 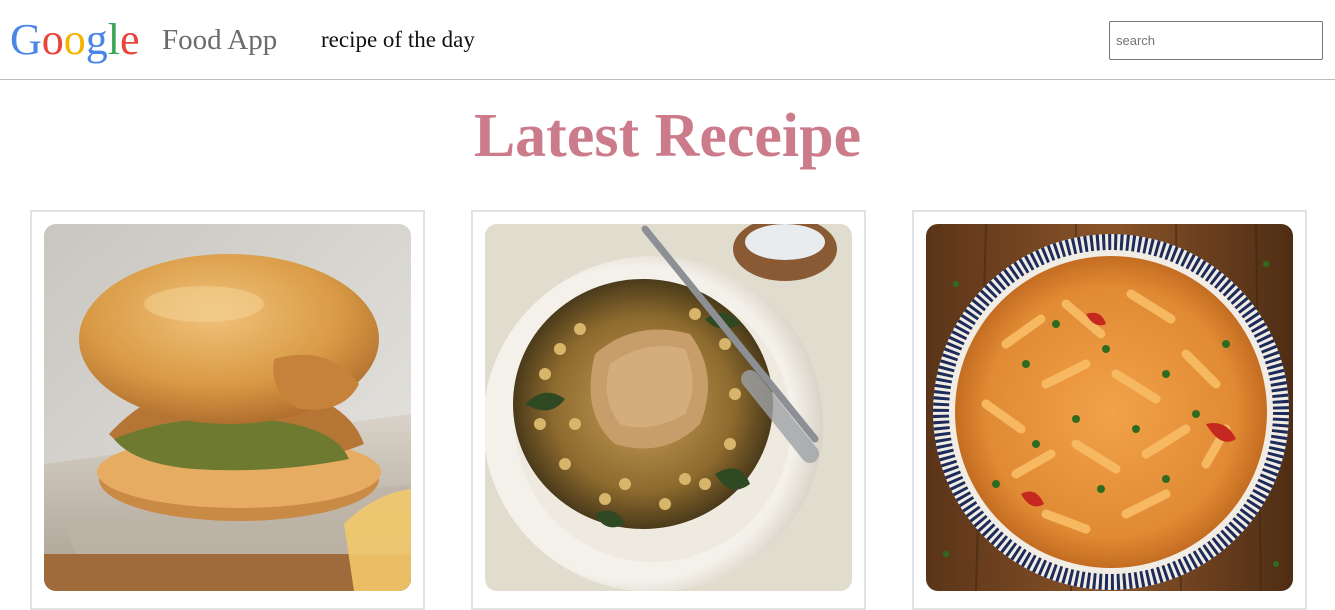 I want to click on logo-letter-o1: o, so click(x=52, y=39).